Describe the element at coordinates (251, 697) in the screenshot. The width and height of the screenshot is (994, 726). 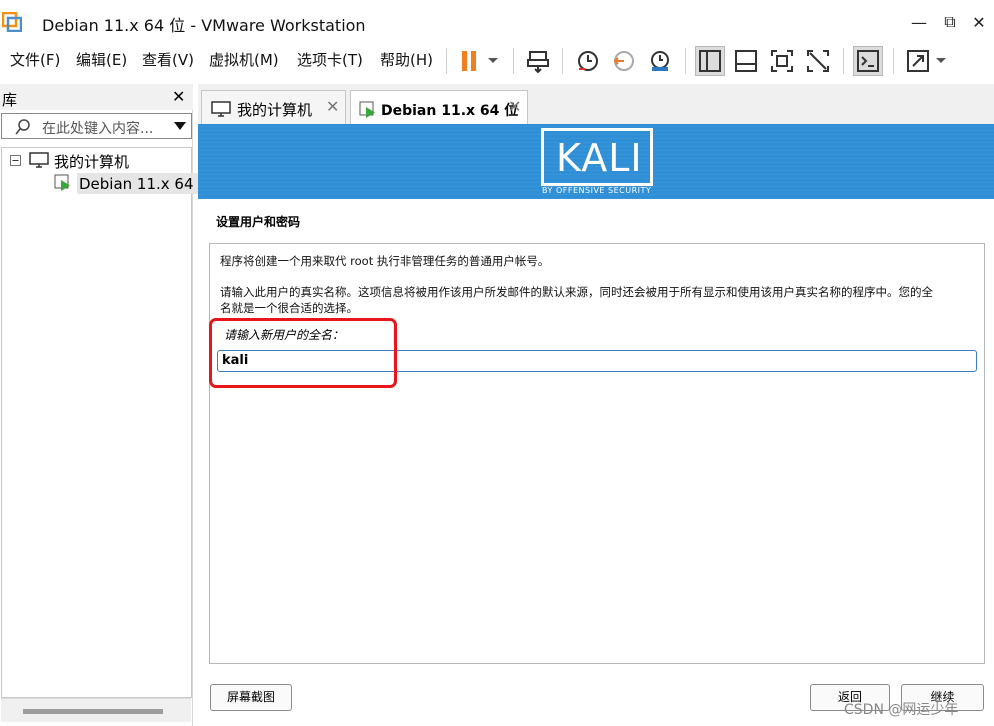
I see `screenshot-button: 屏幕截图` at that location.